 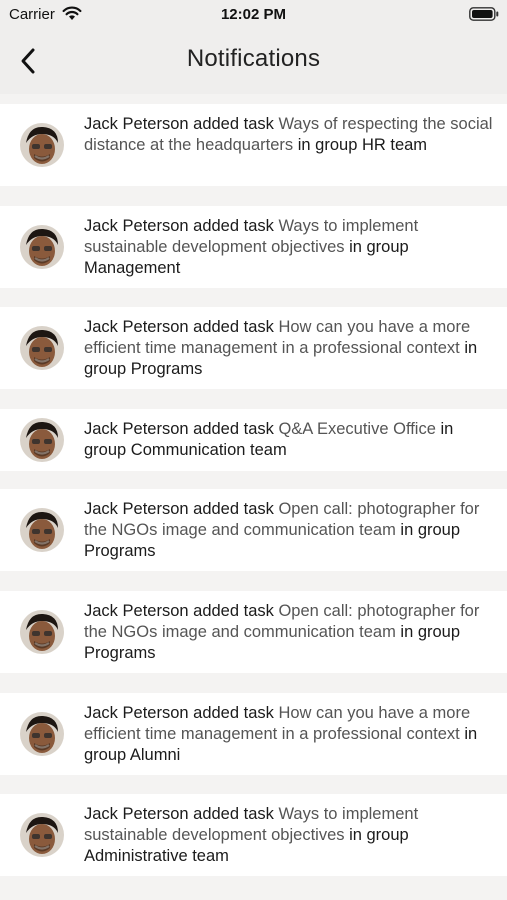 What do you see at coordinates (132, 268) in the screenshot?
I see `group-name: Management` at bounding box center [132, 268].